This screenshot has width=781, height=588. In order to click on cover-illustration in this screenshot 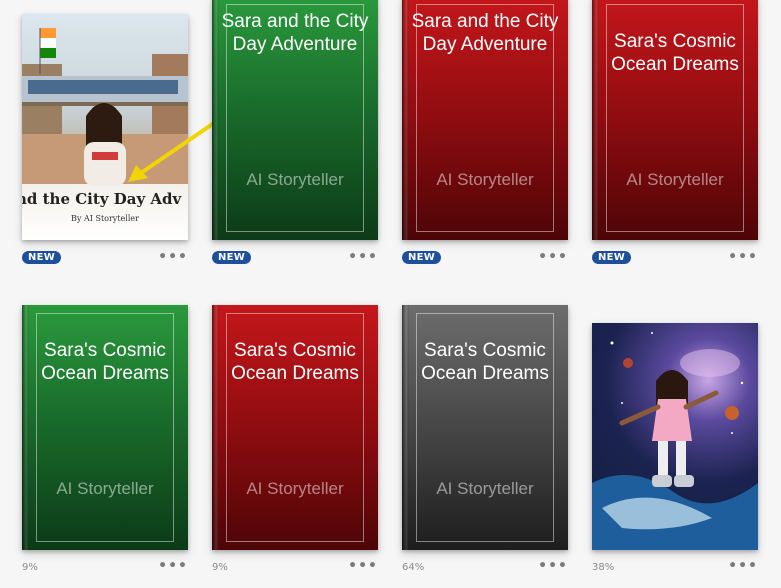, I will do `click(675, 441)`.